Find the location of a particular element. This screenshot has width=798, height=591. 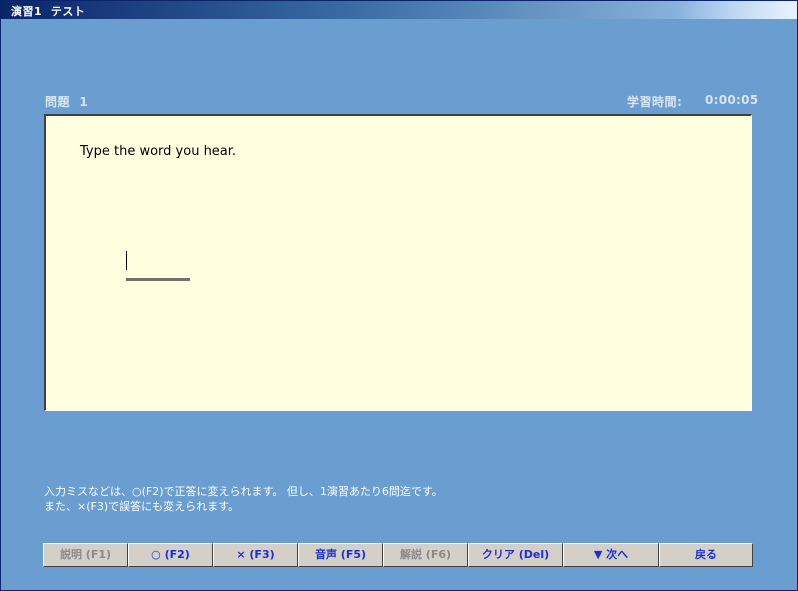

instruction-note-2: また、×(F3)で誤答にも変えられます。 is located at coordinates (142, 506).